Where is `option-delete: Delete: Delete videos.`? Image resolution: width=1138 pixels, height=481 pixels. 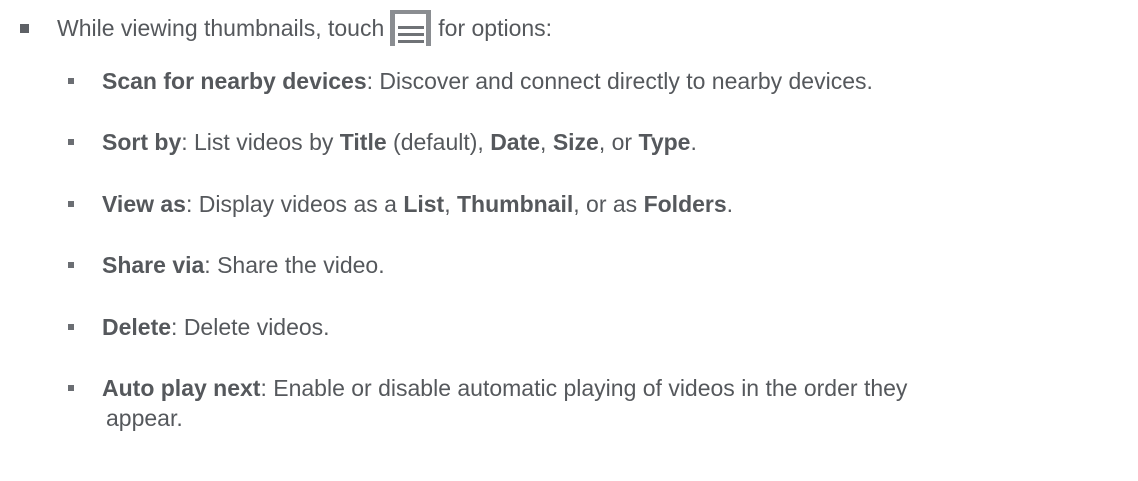
option-delete: Delete: Delete videos. is located at coordinates (199, 327).